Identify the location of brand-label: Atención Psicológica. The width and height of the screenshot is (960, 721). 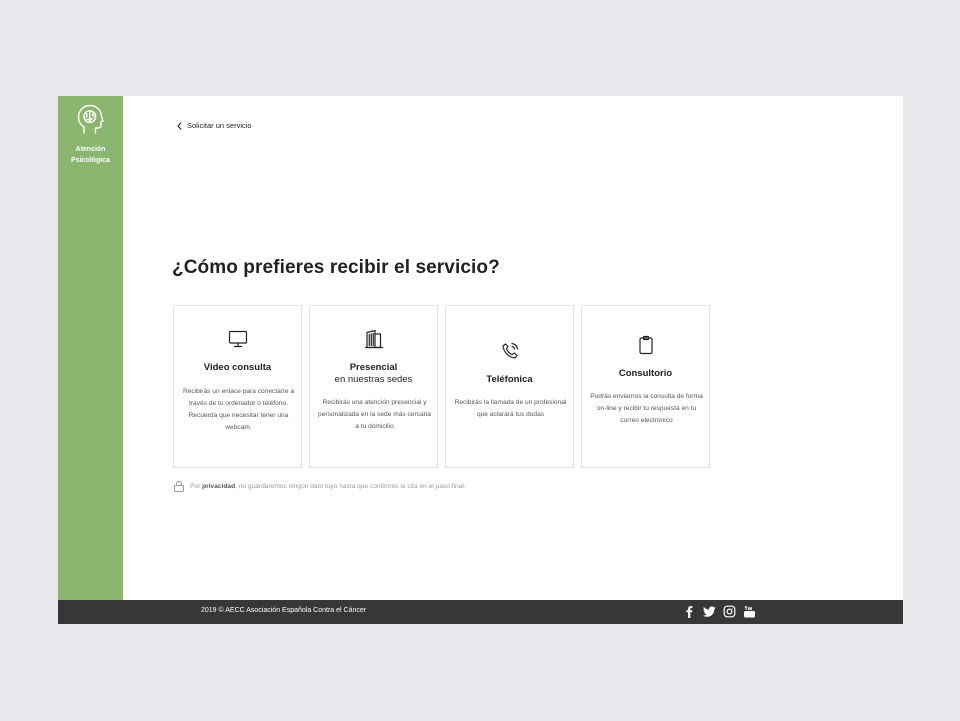
(90, 155).